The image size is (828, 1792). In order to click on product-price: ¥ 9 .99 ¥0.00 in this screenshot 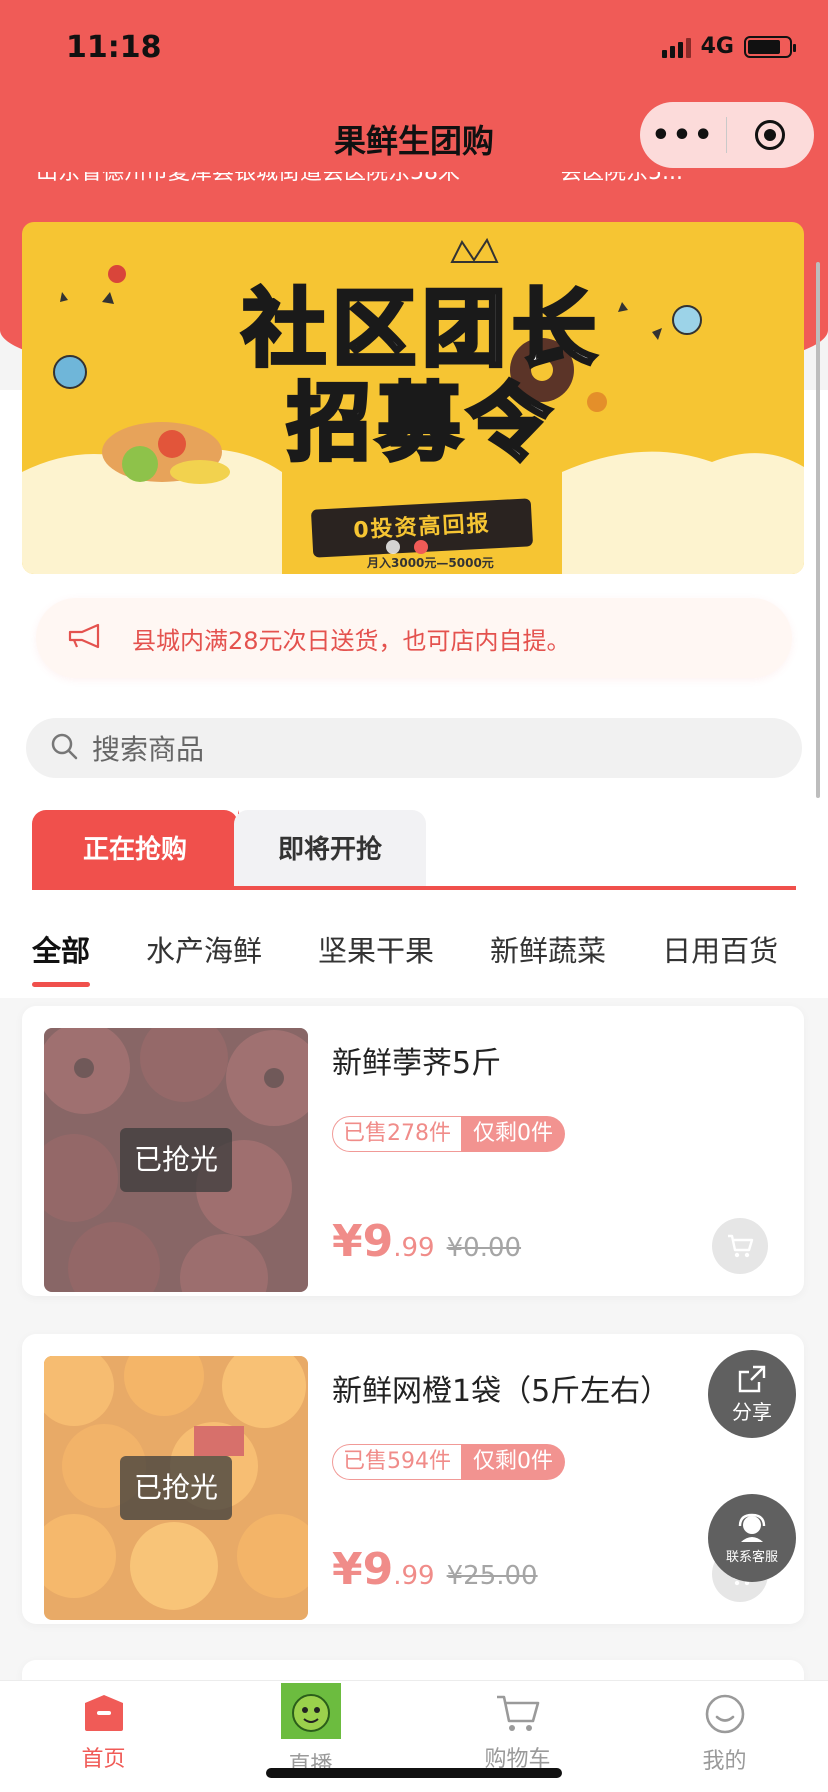, I will do `click(426, 1241)`.